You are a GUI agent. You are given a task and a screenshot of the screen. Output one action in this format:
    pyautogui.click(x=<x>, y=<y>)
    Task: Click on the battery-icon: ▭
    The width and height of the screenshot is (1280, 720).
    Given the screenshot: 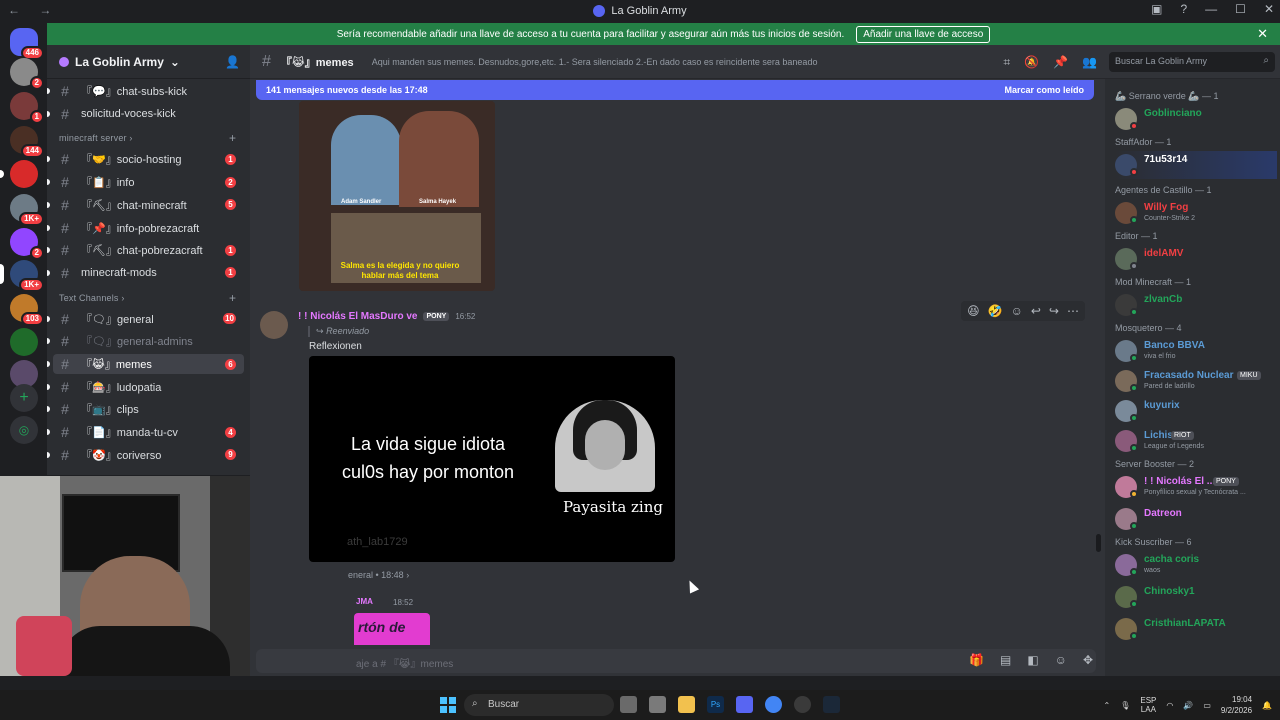 What is the action you would take?
    pyautogui.click(x=1207, y=705)
    